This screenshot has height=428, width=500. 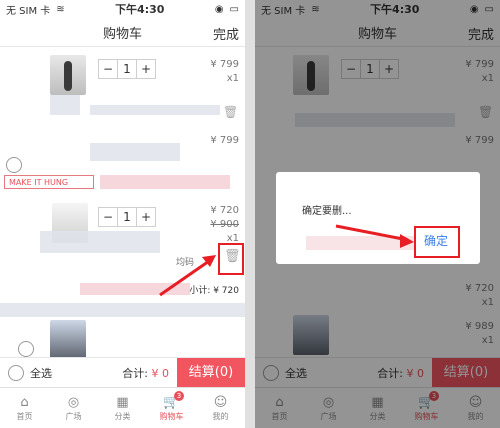 I want to click on checkout-bar: 全选 合计: ¥ 0 结算(0), so click(x=122, y=372).